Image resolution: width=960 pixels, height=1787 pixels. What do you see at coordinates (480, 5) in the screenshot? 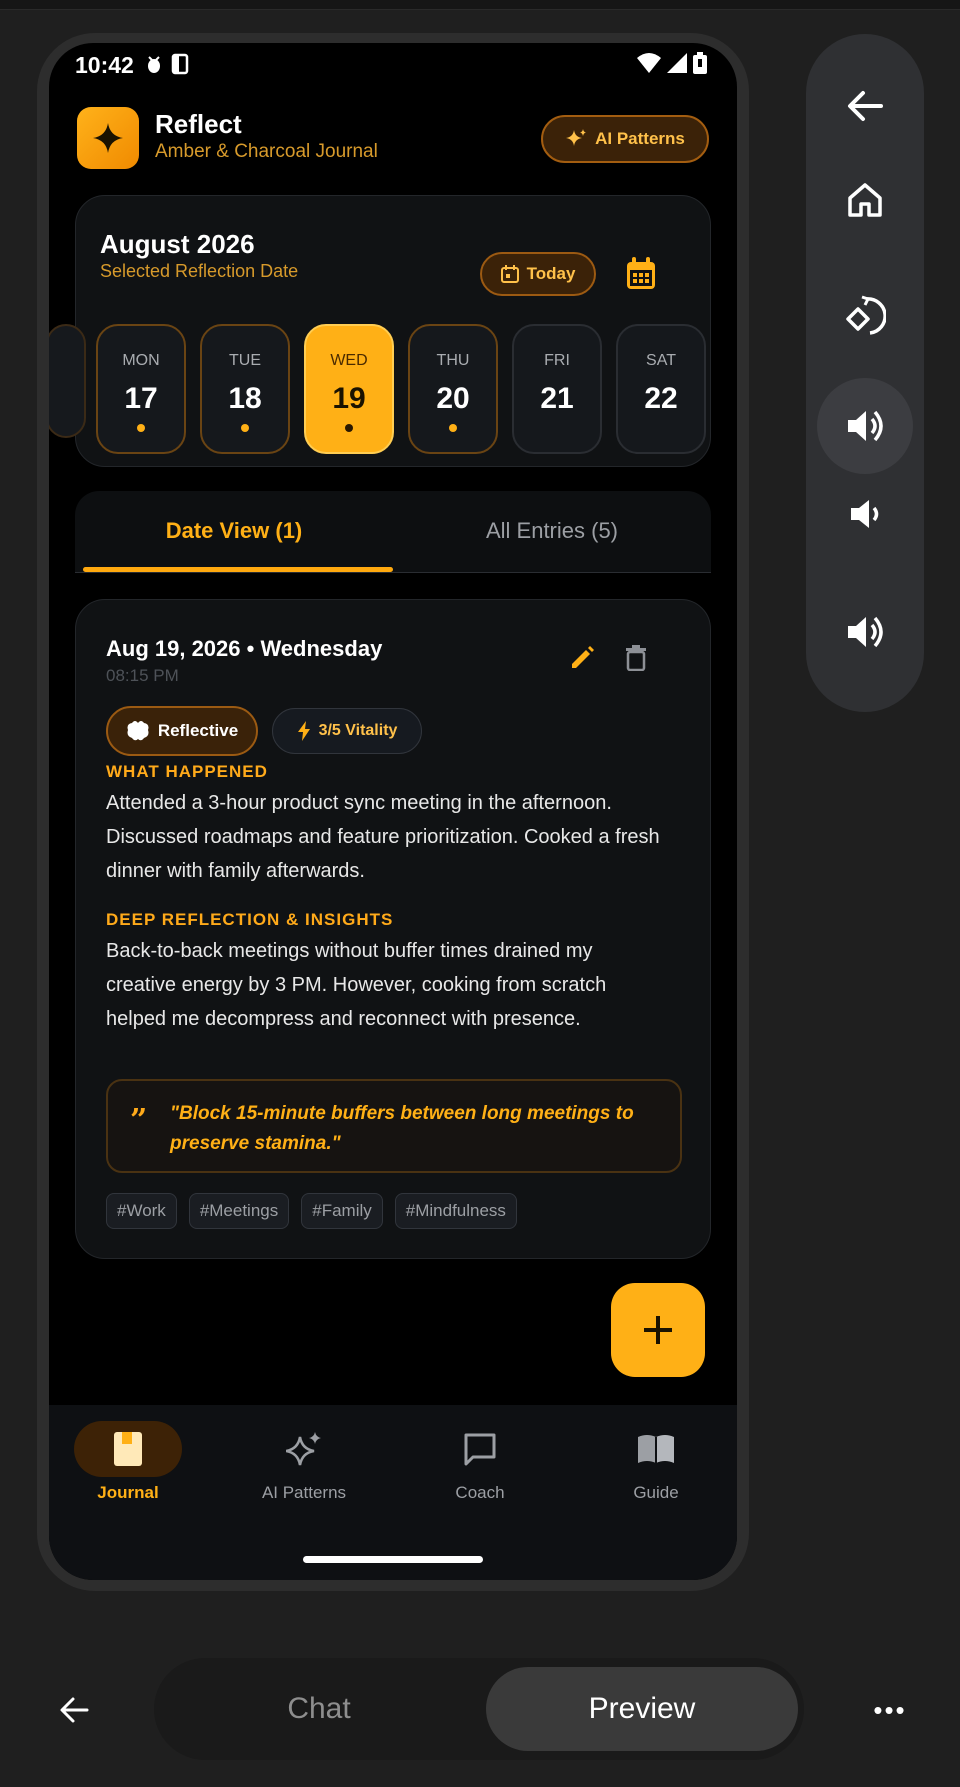
I see `window-top-strip` at bounding box center [480, 5].